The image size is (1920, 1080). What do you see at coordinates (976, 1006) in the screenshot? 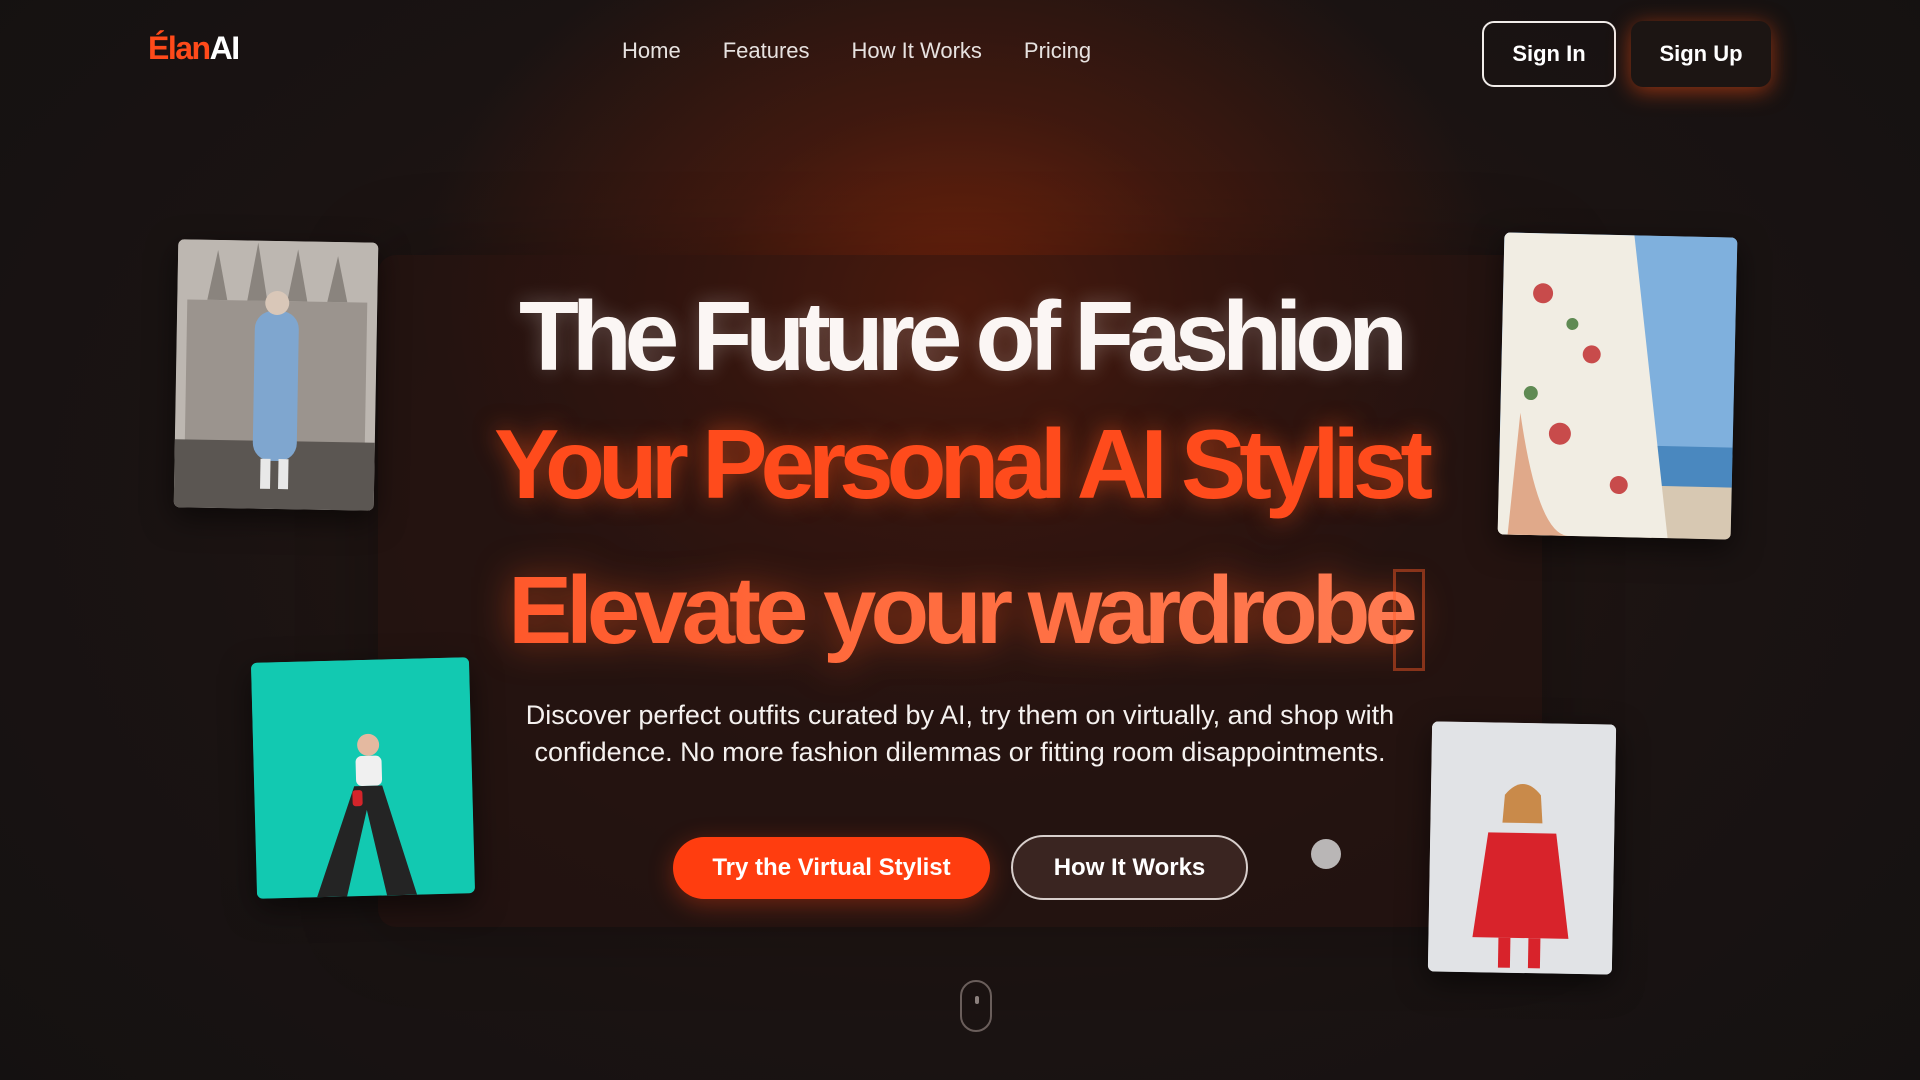
I see `scroll-mouse-icon` at bounding box center [976, 1006].